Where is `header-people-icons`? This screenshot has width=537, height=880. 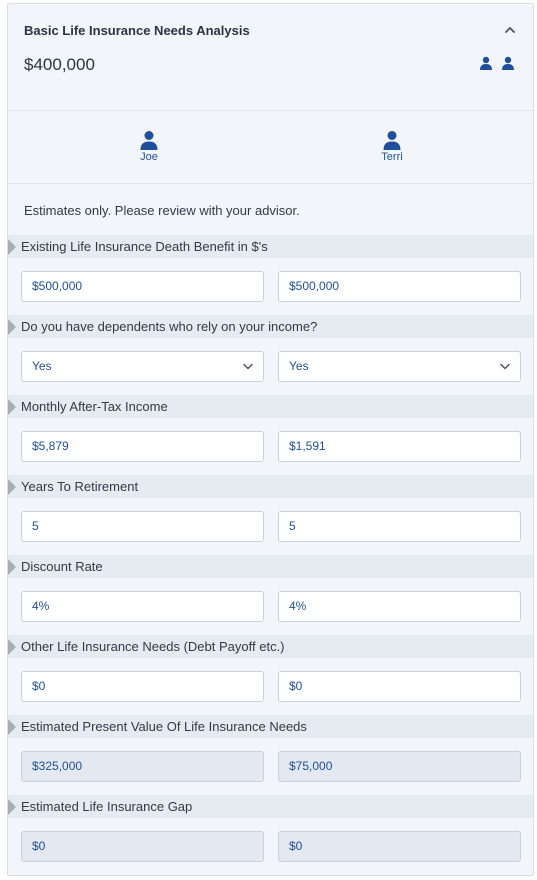 header-people-icons is located at coordinates (497, 63).